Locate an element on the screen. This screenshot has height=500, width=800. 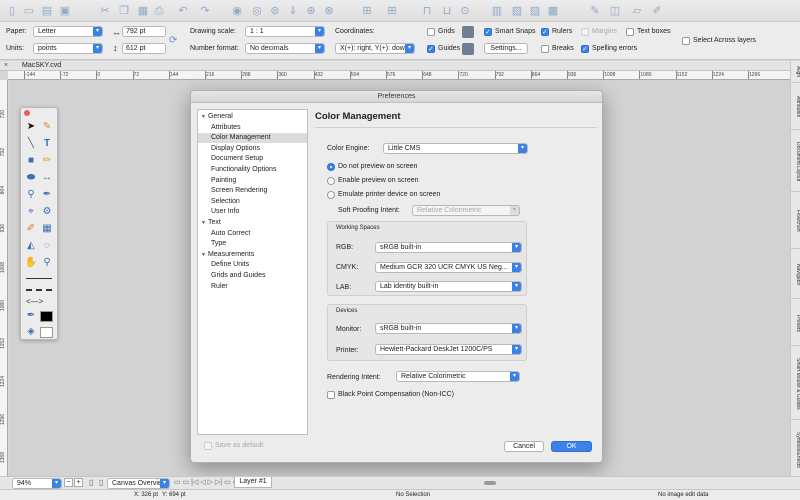
hand-tool-icon: ✋ is located at coordinates (31, 263).